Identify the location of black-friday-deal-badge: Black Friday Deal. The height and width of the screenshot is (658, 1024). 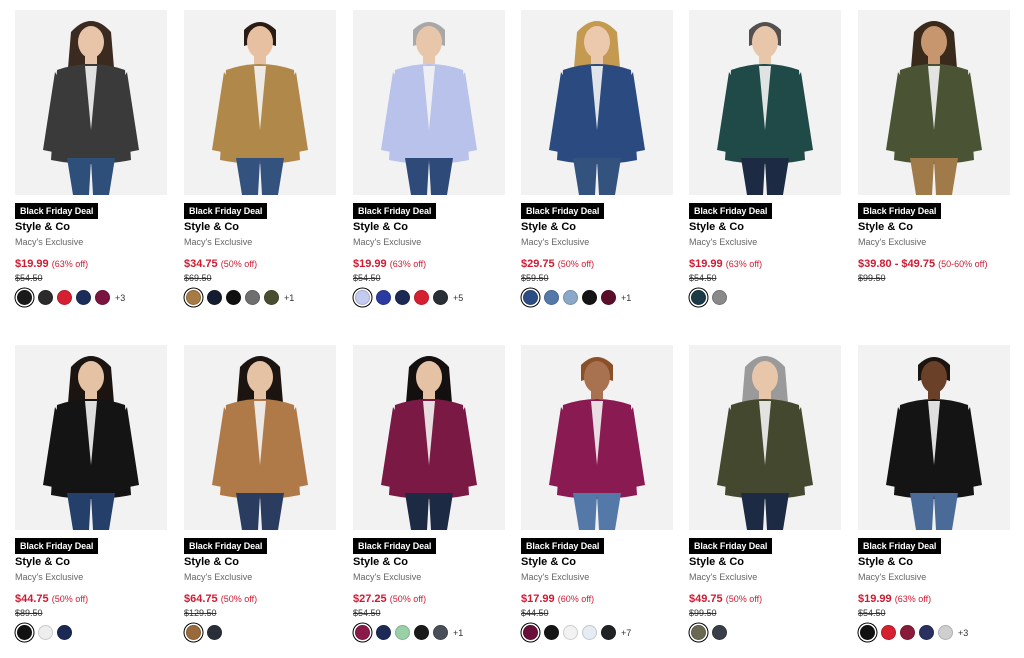
(563, 211).